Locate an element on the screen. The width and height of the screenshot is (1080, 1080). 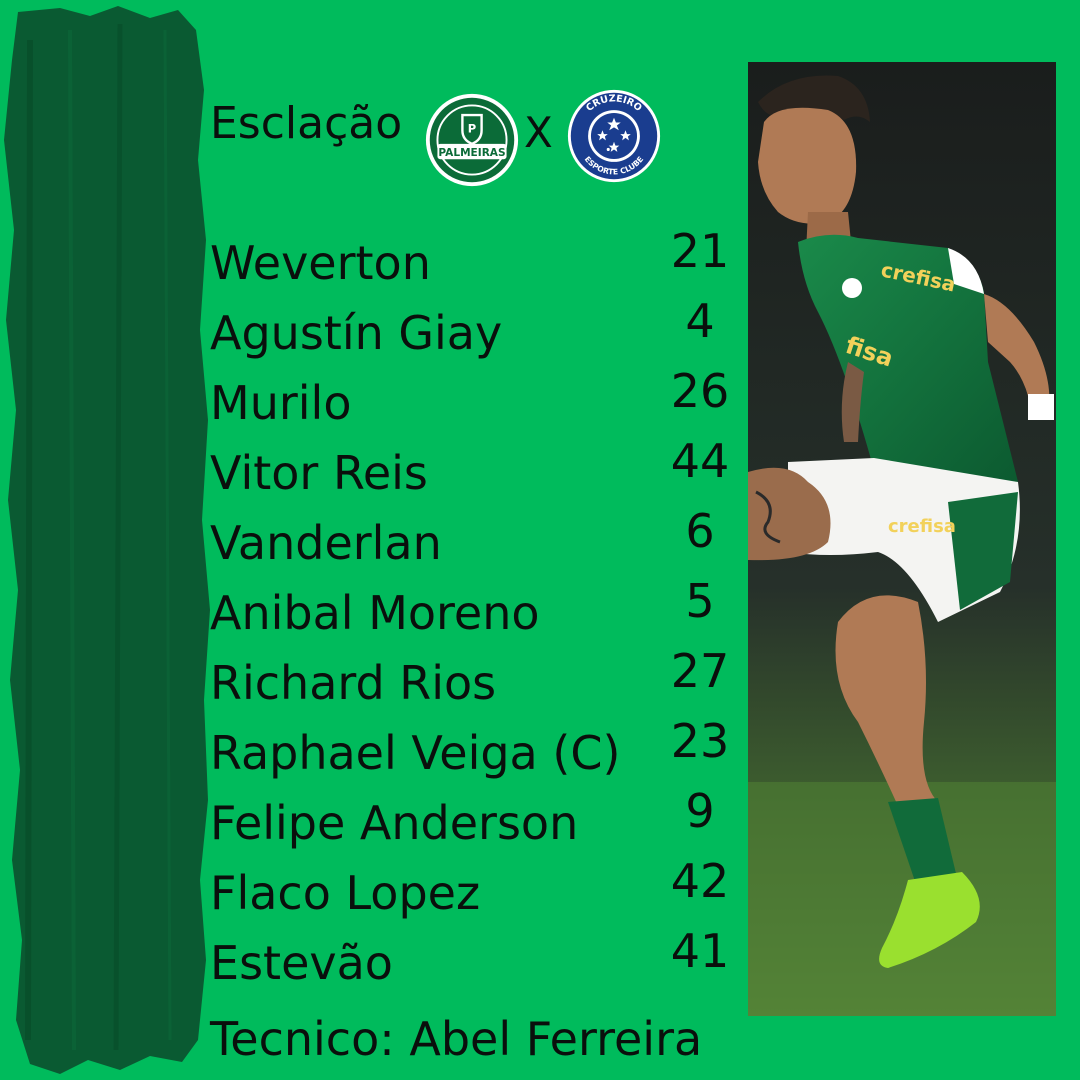
lineup-row: Richard Rios 27 is located at coordinates (475, 682).